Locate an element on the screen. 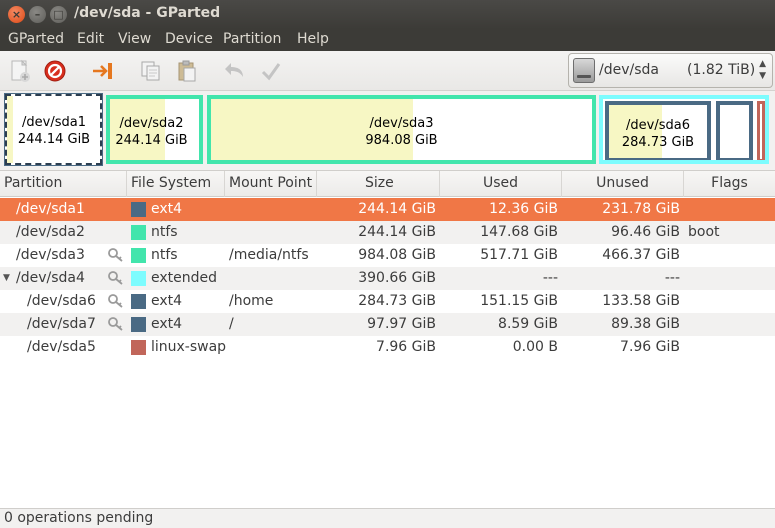 This screenshot has width=775, height=528. cell-partition: /dev/sda1 is located at coordinates (50, 209).